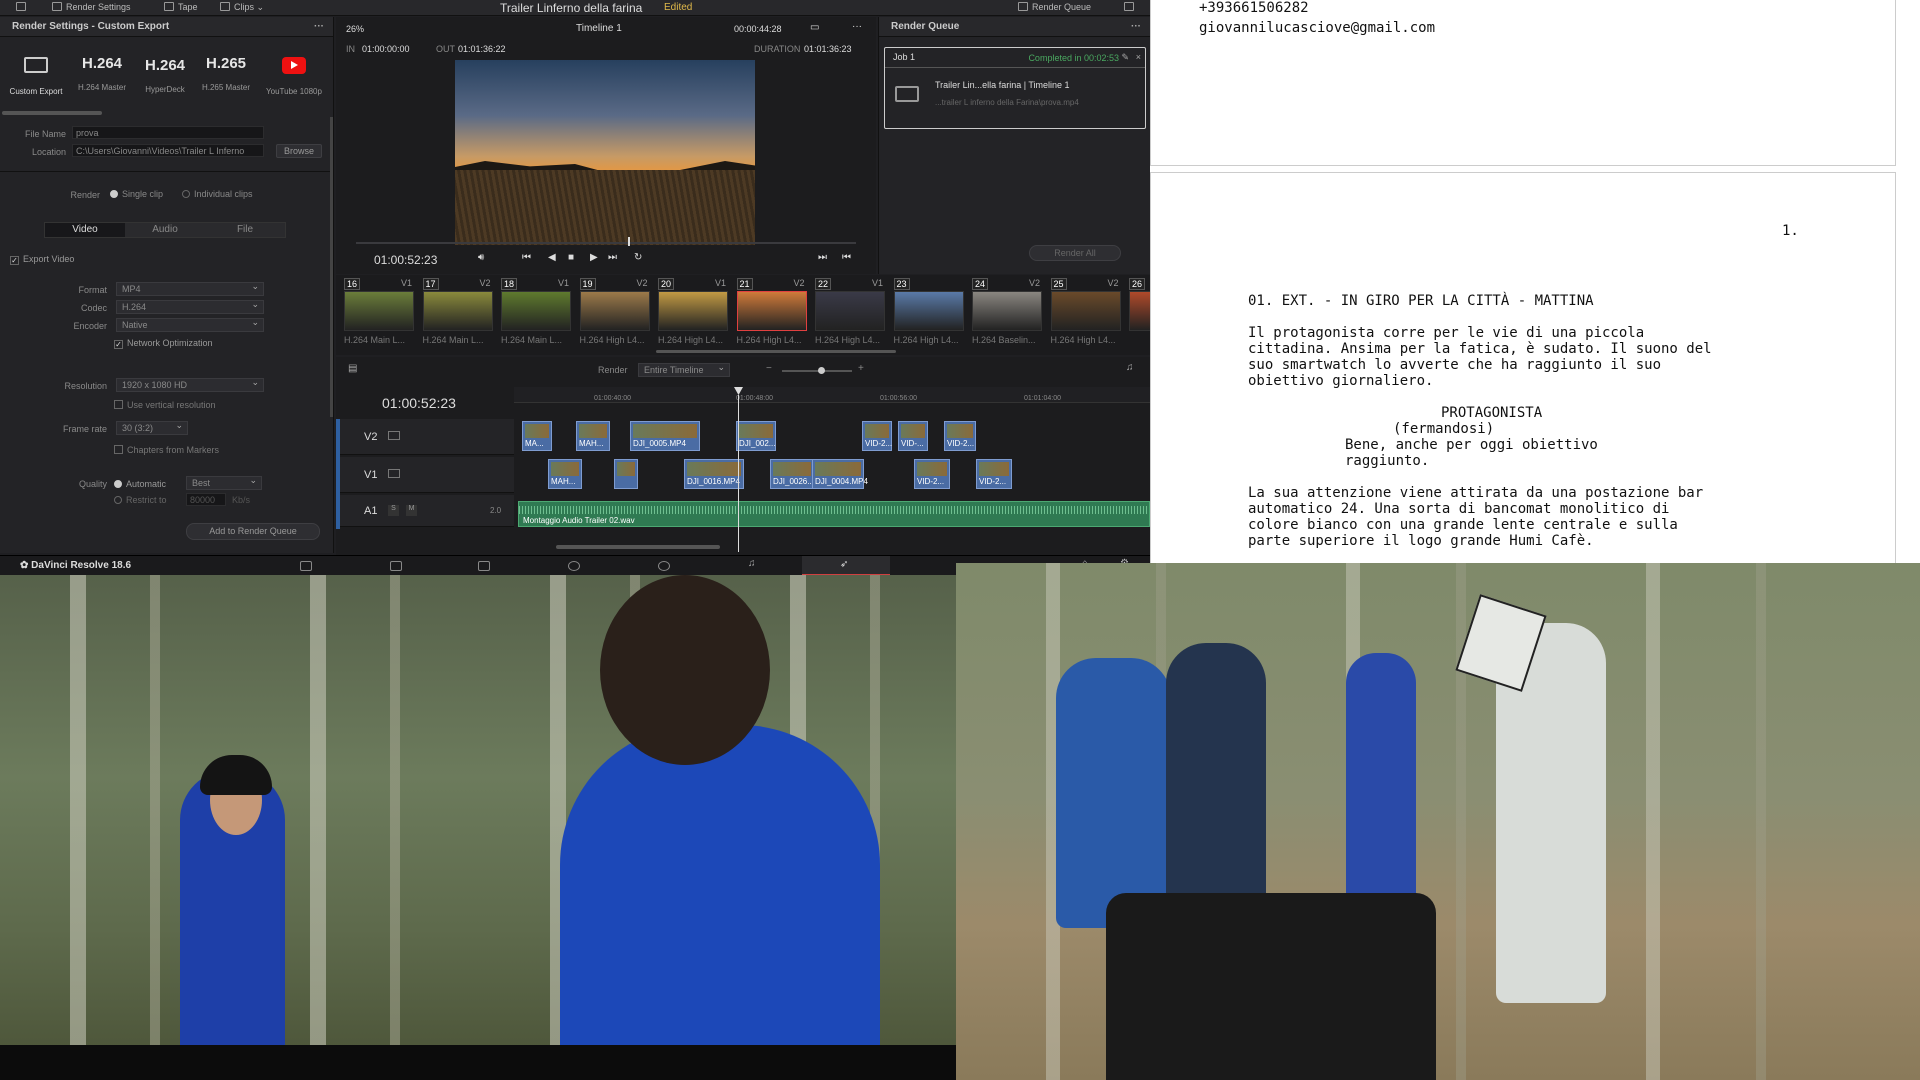 The width and height of the screenshot is (1920, 1080). Describe the element at coordinates (571, 257) in the screenshot. I see `stop-icon: ■` at that location.